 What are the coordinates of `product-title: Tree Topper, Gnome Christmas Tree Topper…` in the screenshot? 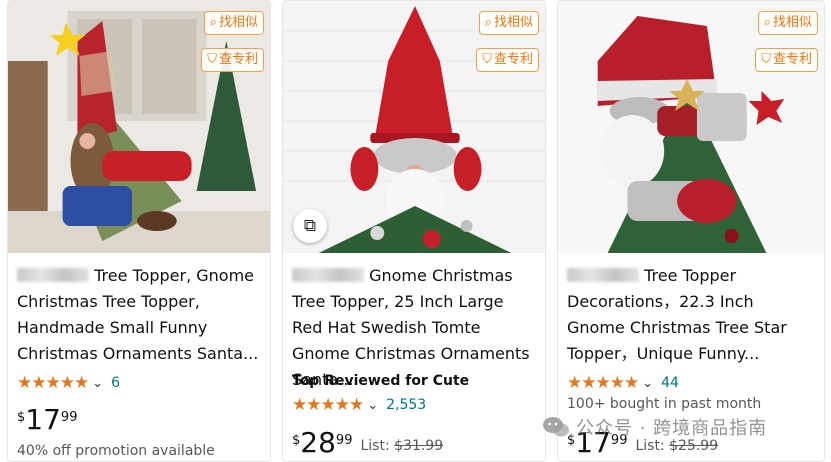 It's located at (139, 315).